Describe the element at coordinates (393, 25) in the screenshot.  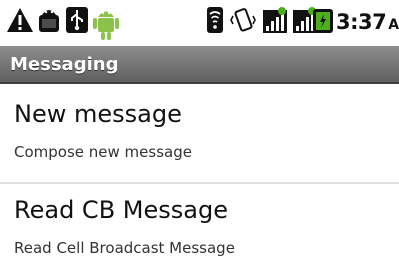
I see `clock-ampm: AM` at that location.